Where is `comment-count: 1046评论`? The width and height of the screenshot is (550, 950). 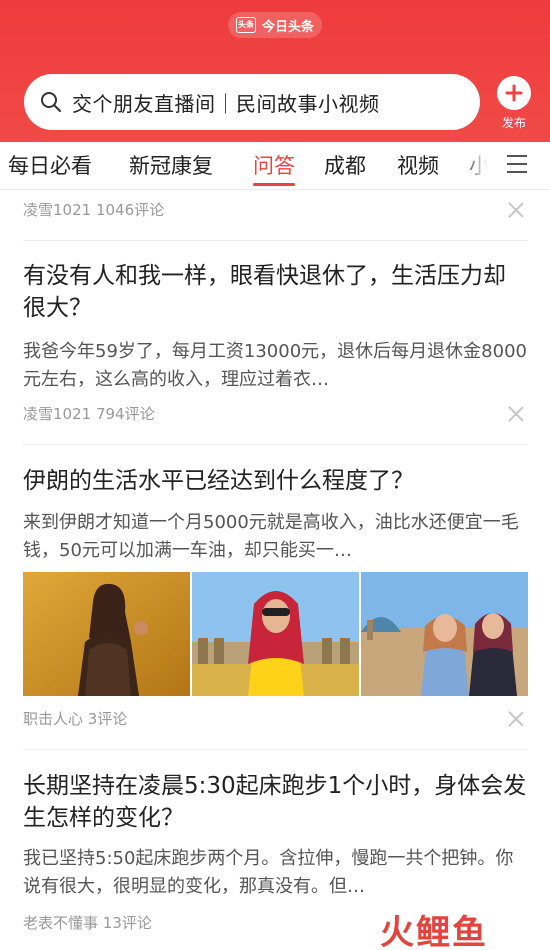
comment-count: 1046评论 is located at coordinates (130, 210).